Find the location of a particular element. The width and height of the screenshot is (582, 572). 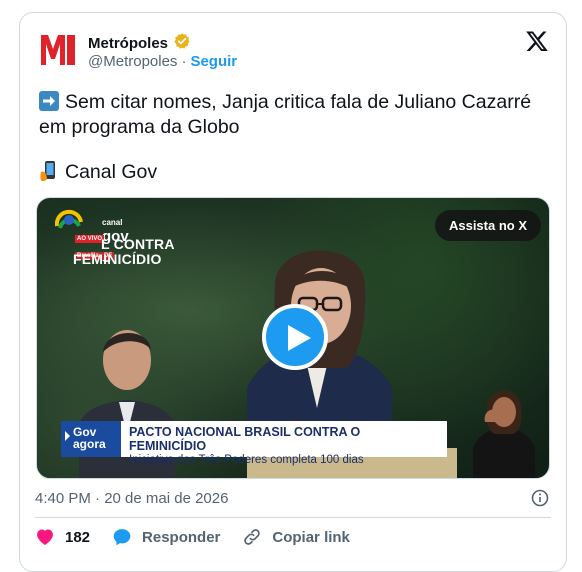

copy-link-label: Copiar link is located at coordinates (311, 537).